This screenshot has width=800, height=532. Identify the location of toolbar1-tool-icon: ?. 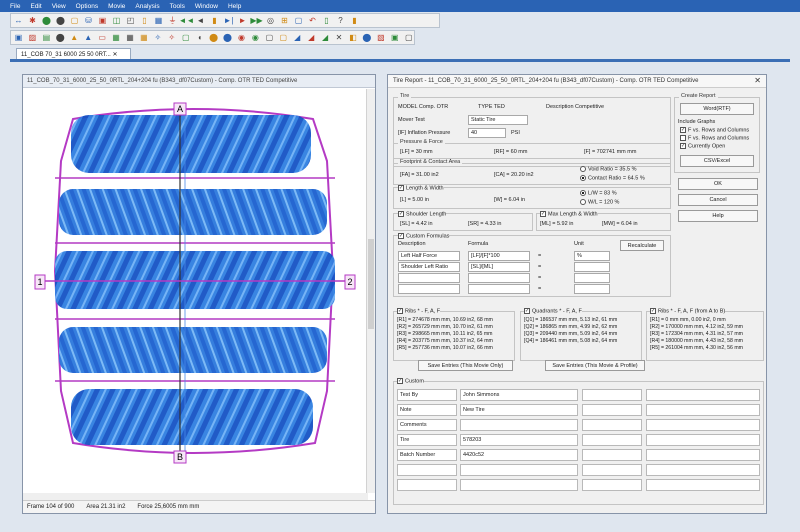
(340, 20).